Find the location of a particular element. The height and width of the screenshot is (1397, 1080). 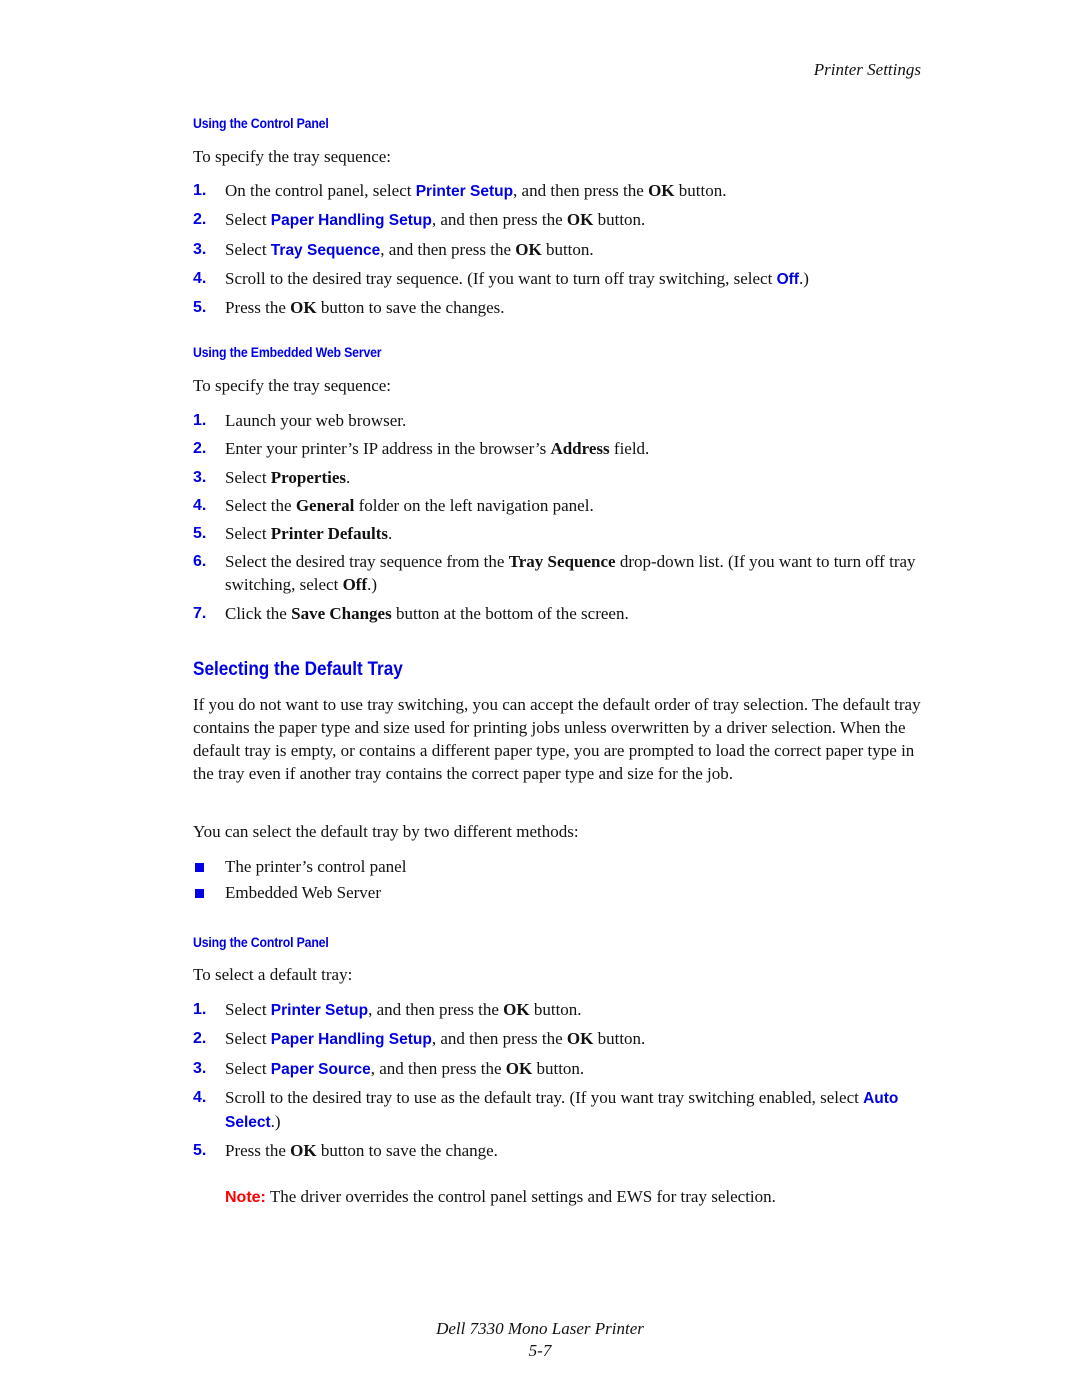

subhead-control-panel-1: Using the Control Panel is located at coordinates (261, 123).